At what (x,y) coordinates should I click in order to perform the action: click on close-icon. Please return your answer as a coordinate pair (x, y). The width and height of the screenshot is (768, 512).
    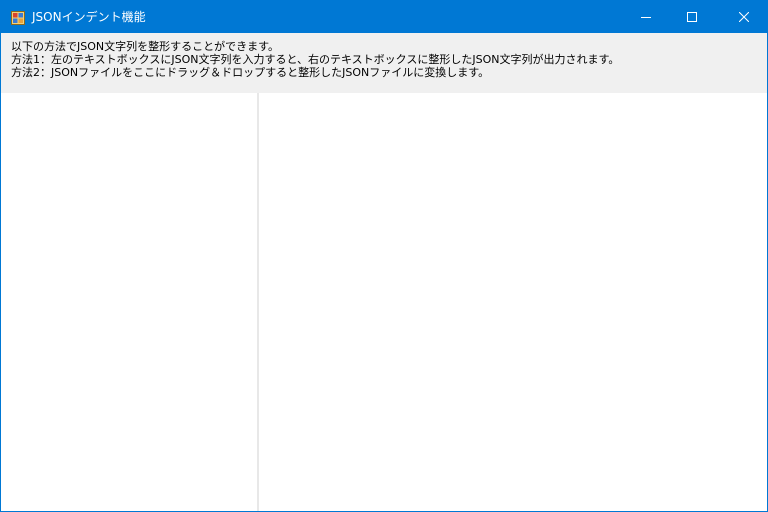
    Looking at the image, I should click on (744, 17).